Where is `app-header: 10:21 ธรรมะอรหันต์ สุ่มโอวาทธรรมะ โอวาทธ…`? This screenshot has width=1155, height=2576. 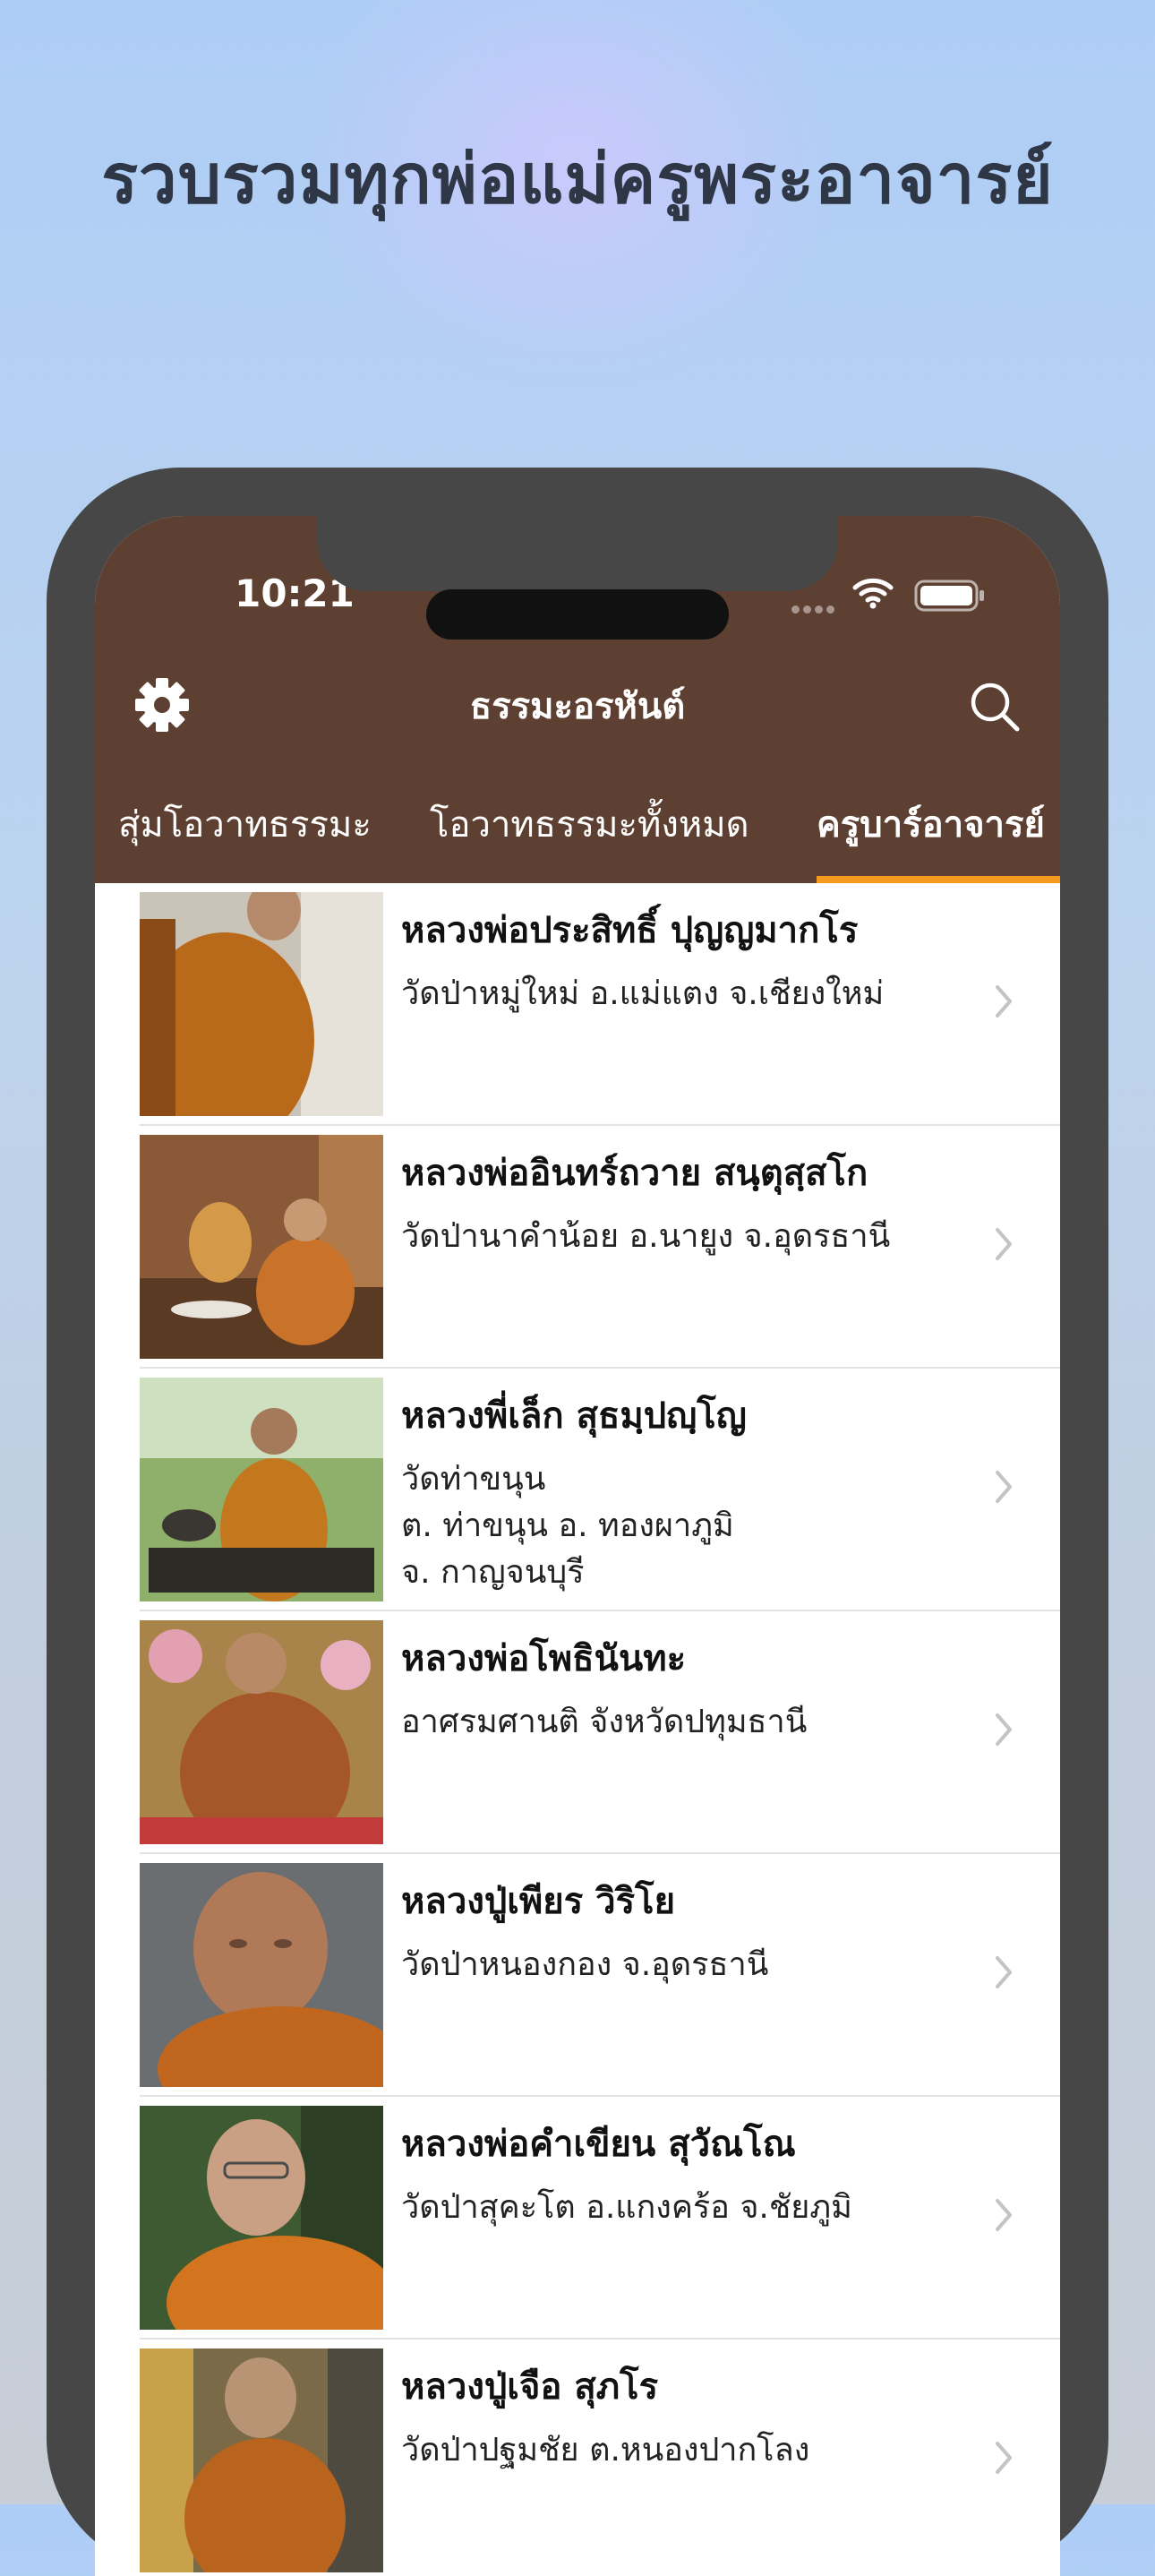 app-header: 10:21 ธรรมะอรหันต์ สุ่มโอวาทธรรมะ โอวาทธ… is located at coordinates (577, 699).